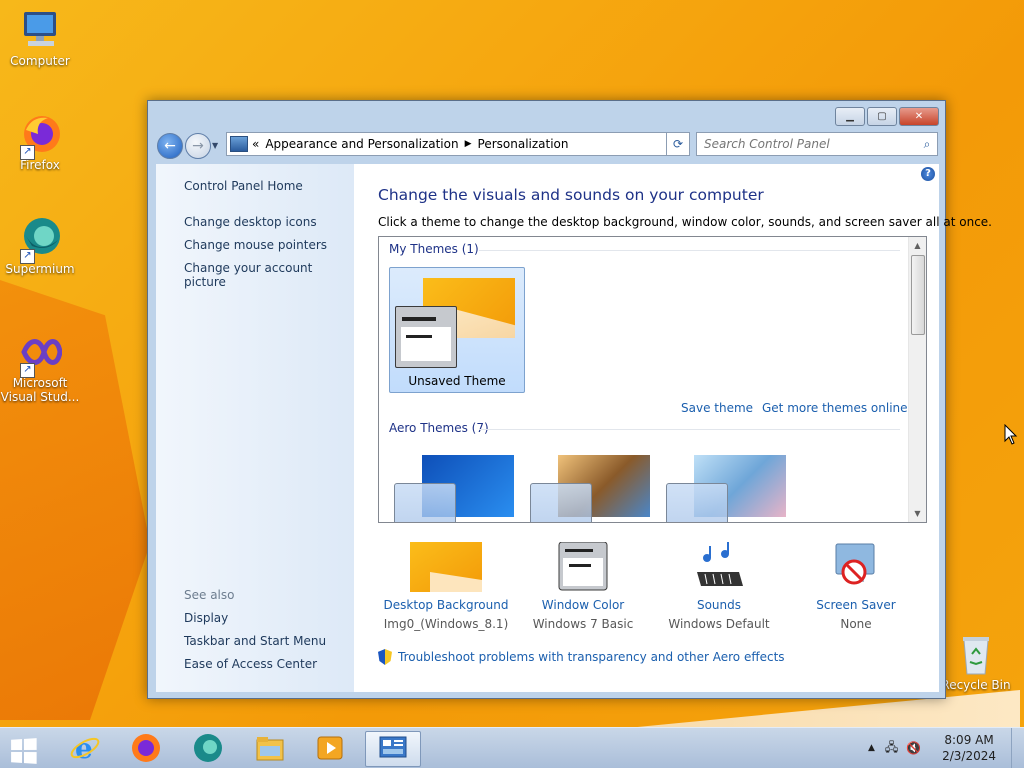  Describe the element at coordinates (689, 429) in the screenshot. I see `group-divider` at that location.